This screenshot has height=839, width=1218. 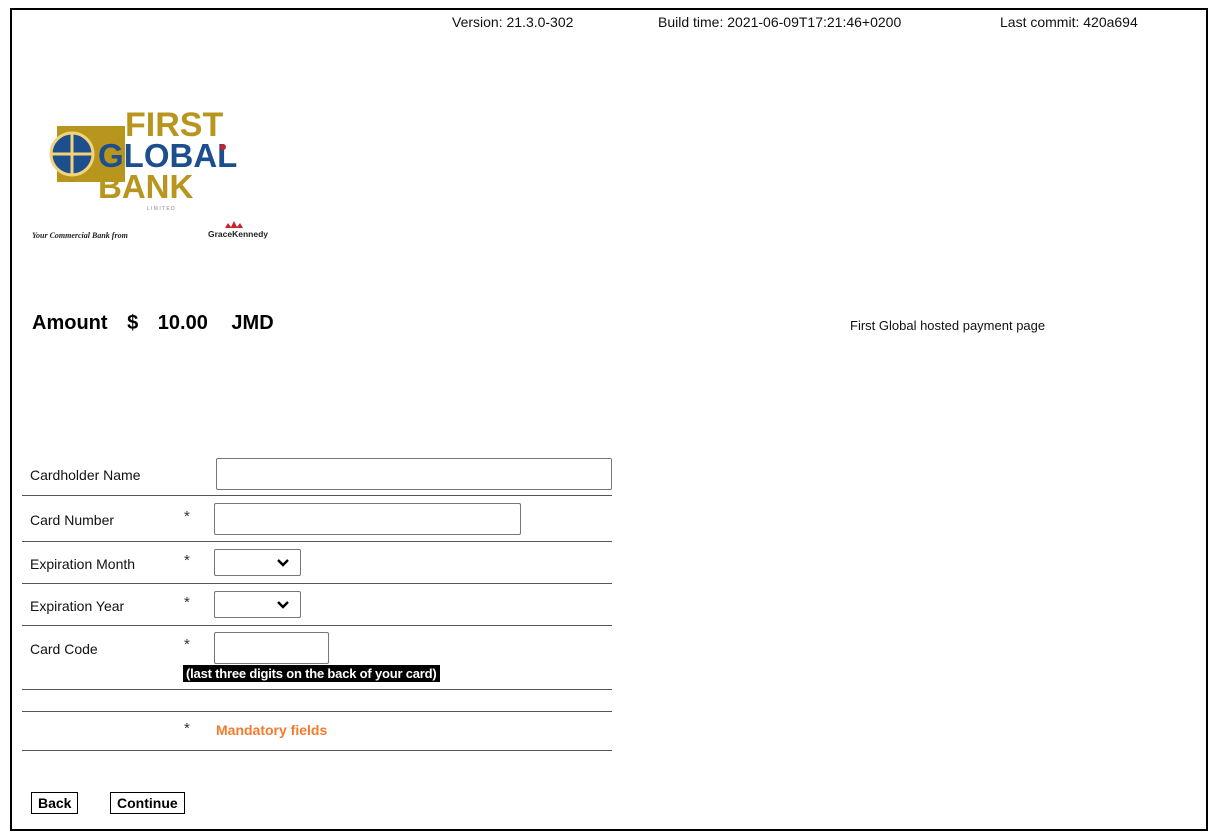 I want to click on cardholder-name-input, so click(x=414, y=474).